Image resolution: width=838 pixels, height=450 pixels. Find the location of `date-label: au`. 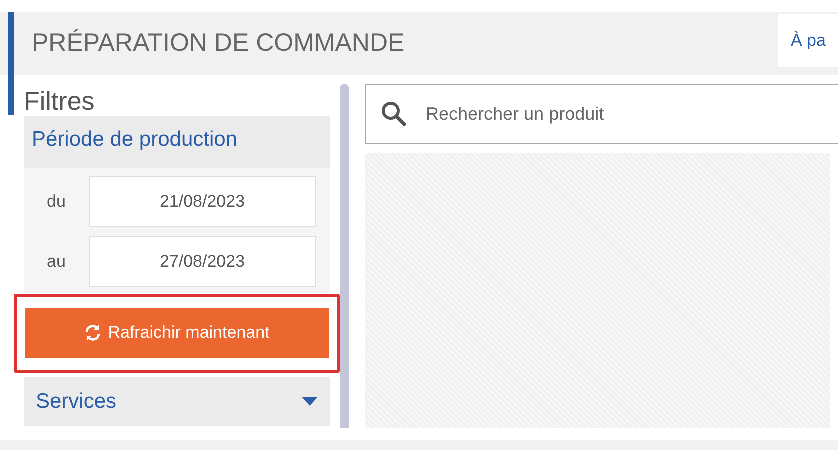

date-label: au is located at coordinates (56, 261).